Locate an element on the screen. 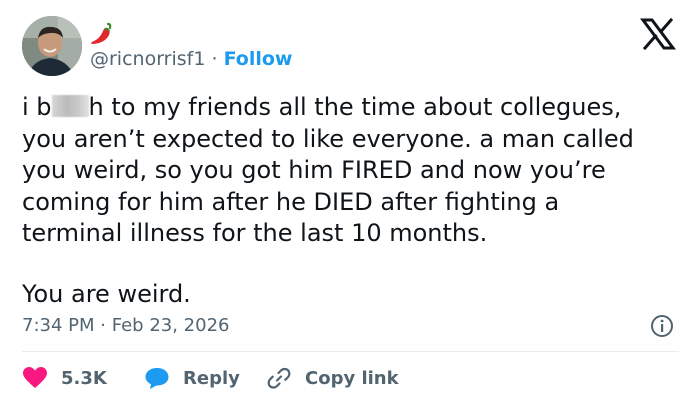 This screenshot has width=700, height=405. like-button: 5.3K is located at coordinates (64, 378).